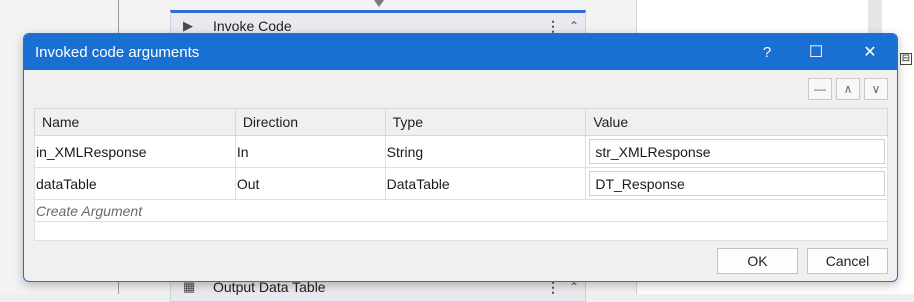  Describe the element at coordinates (461, 211) in the screenshot. I see `create-argument-row: Create Argument` at that location.